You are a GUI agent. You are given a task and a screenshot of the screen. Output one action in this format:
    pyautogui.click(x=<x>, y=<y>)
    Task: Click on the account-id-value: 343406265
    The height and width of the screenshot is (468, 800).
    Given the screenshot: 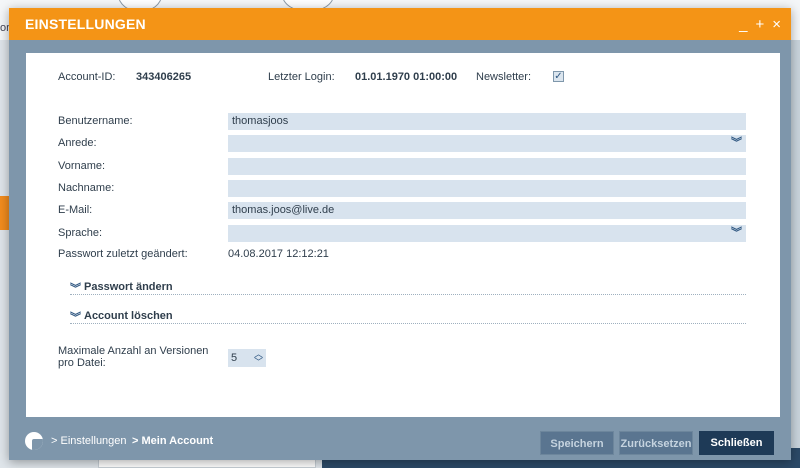 What is the action you would take?
    pyautogui.click(x=164, y=77)
    